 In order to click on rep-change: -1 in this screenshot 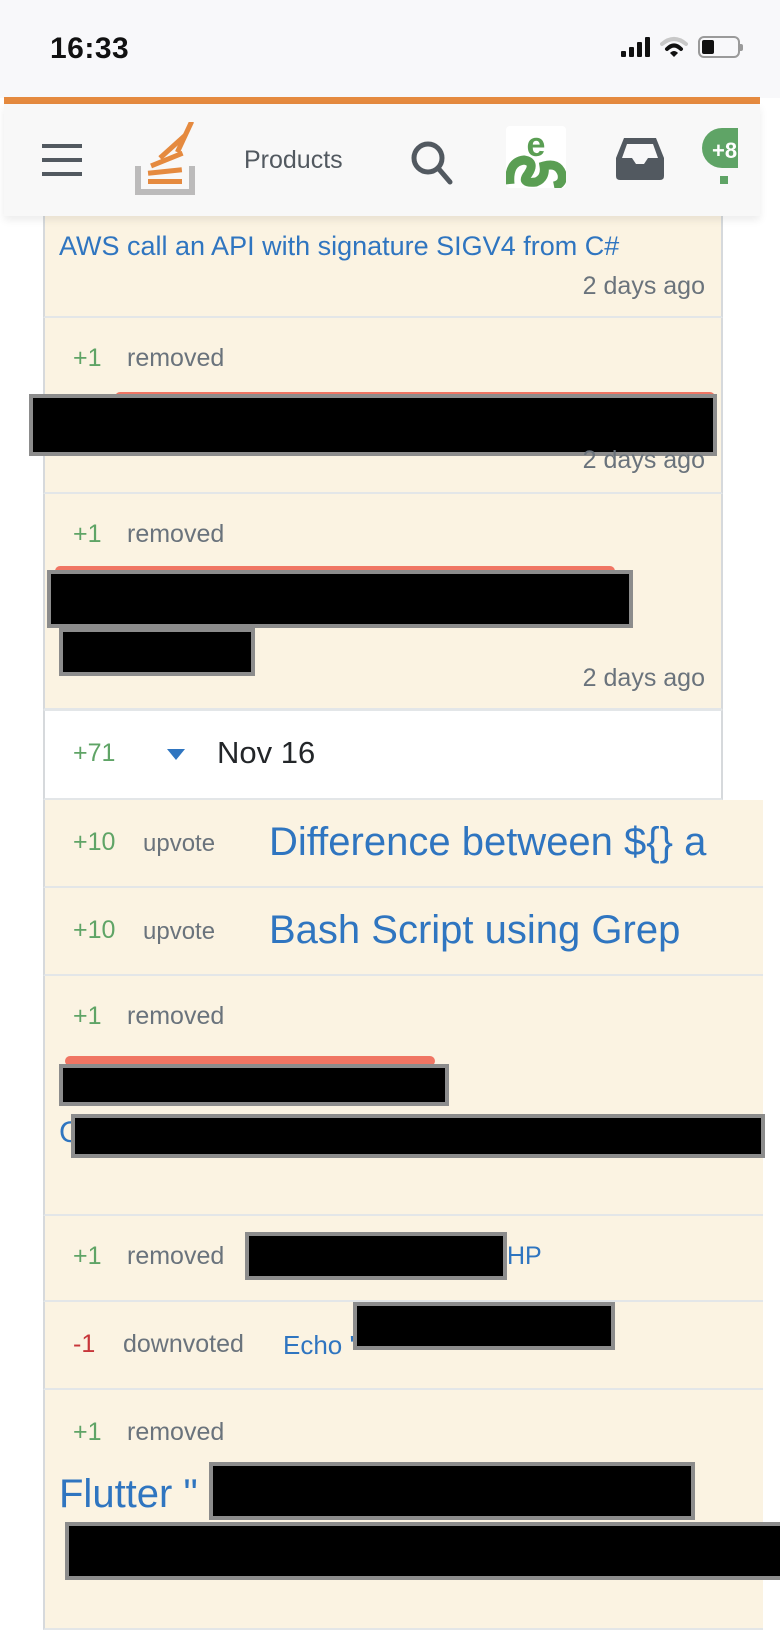, I will do `click(84, 1344)`.